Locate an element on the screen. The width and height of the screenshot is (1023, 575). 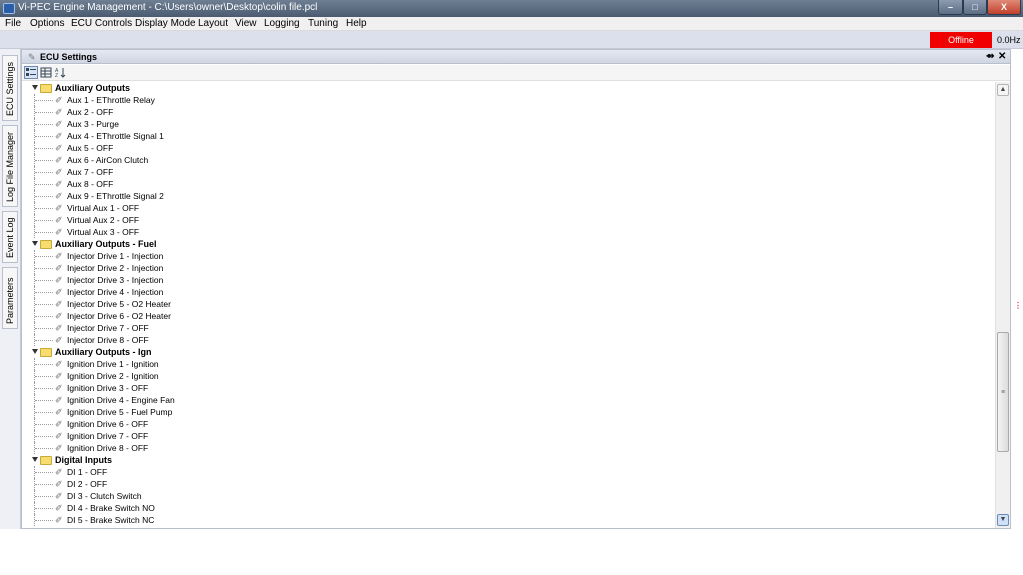
scroll-up-button: ▲ is located at coordinates (1003, 90).